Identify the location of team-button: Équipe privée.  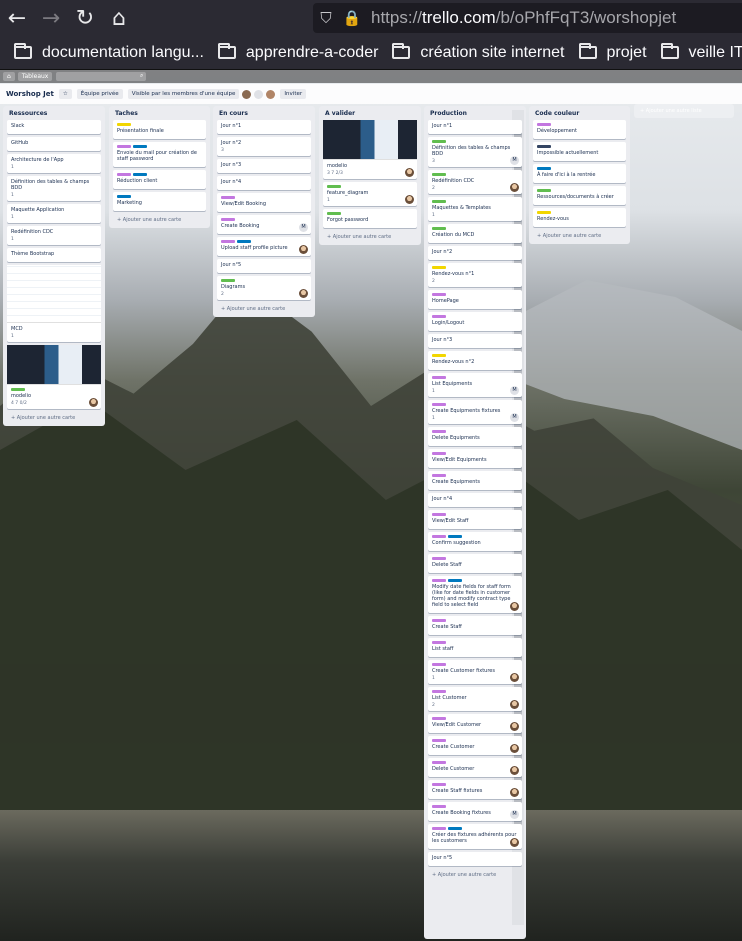
(99, 94).